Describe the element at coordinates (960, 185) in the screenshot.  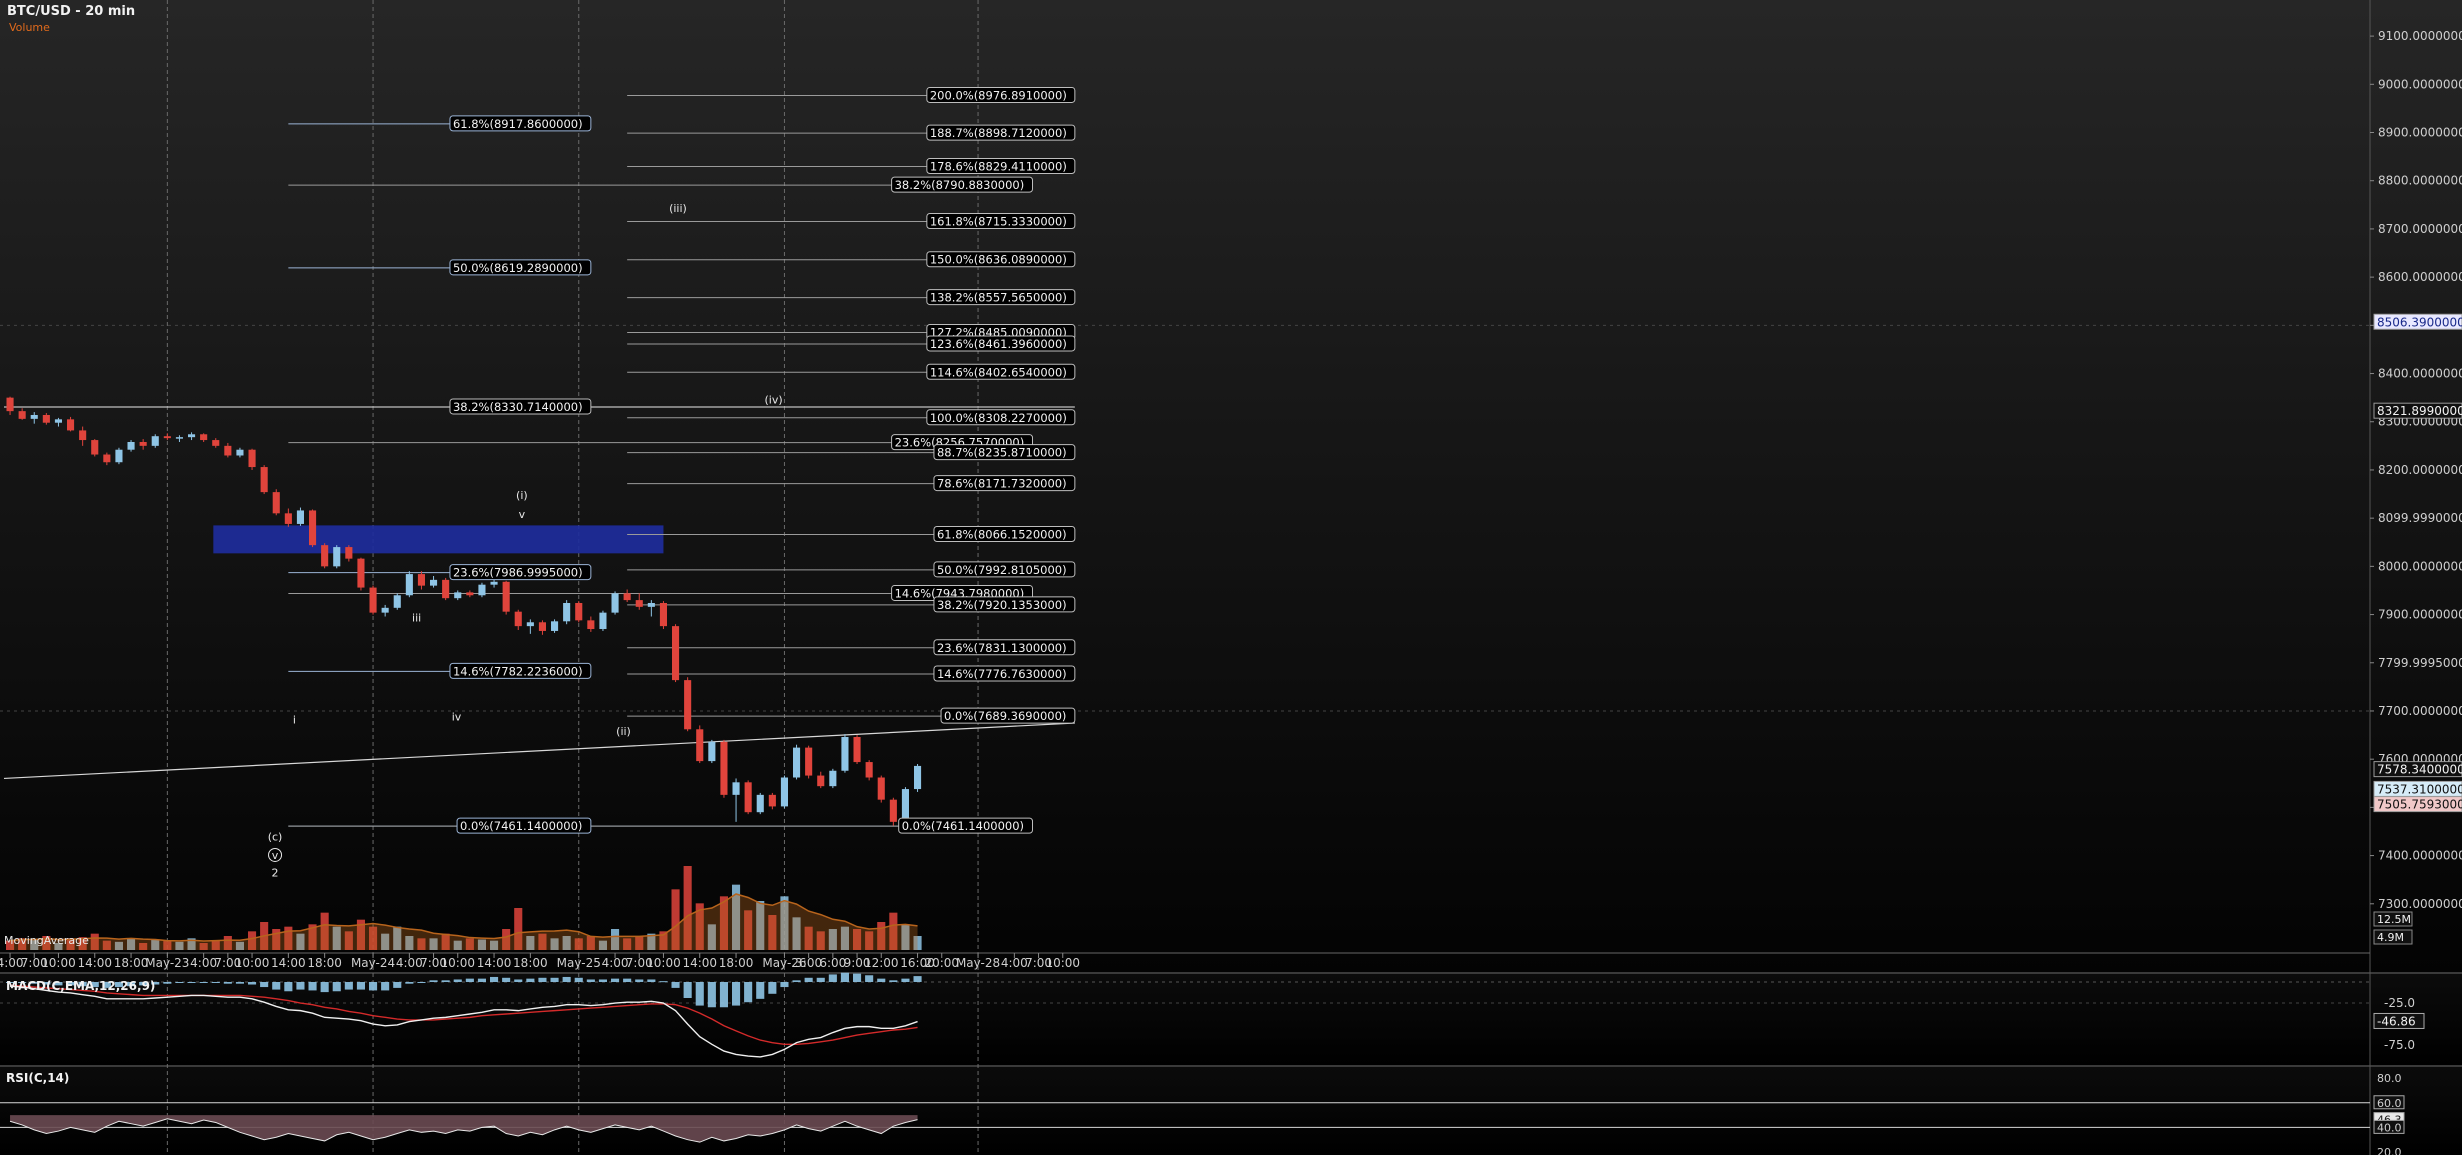
I see `fib-level-label: 38.2%(8790.8830000)` at that location.